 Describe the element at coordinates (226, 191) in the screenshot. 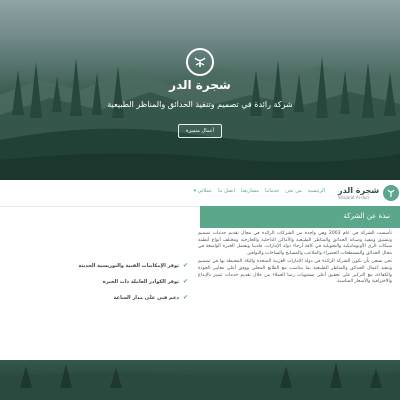

I see `nav-item-contact: اتصل بنا` at that location.